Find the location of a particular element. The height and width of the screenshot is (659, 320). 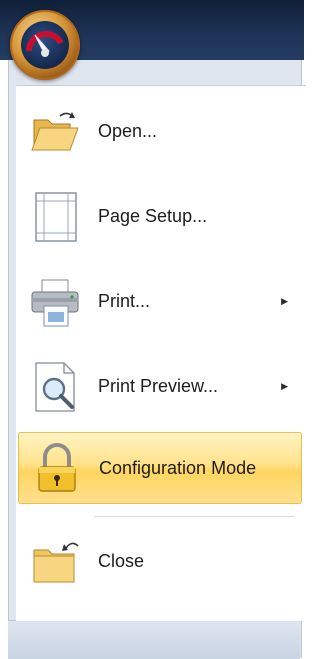

menu-item-label: Close is located at coordinates (121, 561).